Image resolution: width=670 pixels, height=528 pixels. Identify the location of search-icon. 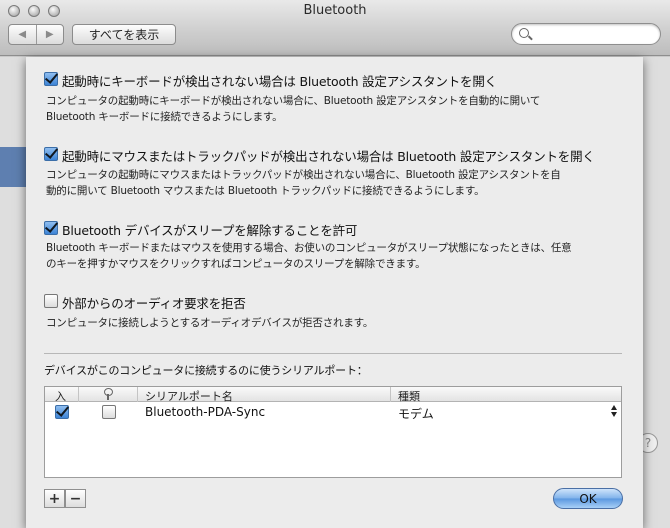
(524, 33).